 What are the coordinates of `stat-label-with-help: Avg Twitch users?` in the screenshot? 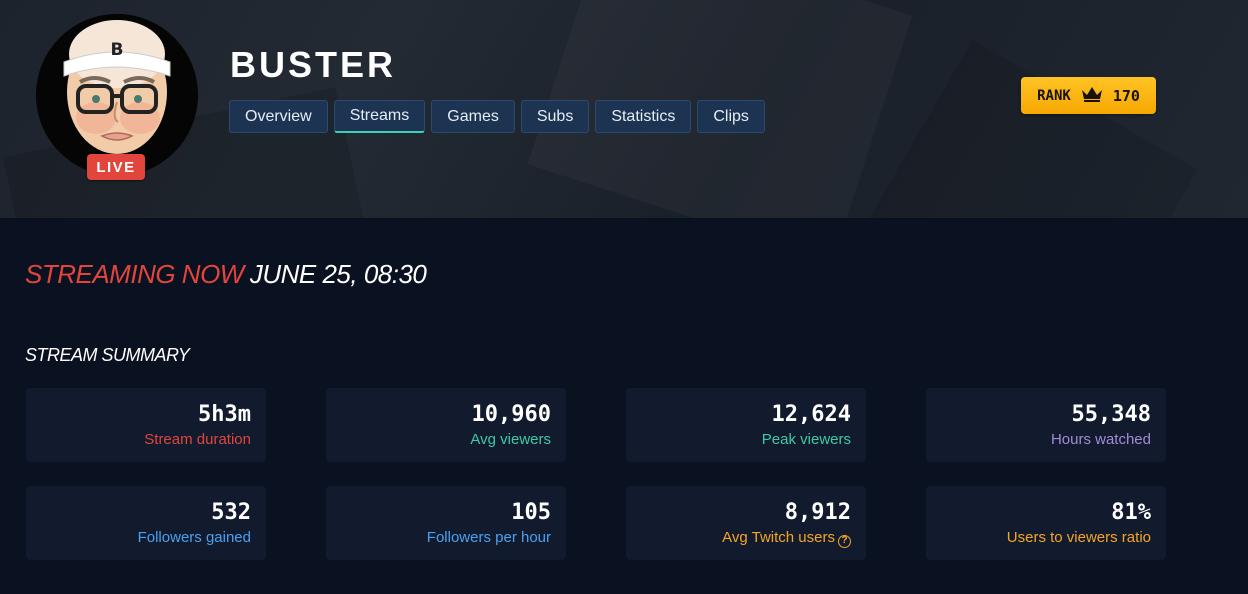 It's located at (786, 538).